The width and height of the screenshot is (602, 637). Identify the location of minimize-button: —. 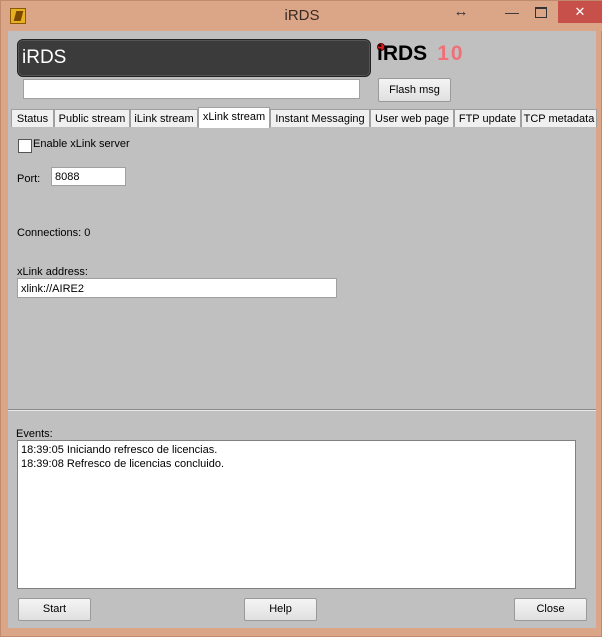
(512, 12).